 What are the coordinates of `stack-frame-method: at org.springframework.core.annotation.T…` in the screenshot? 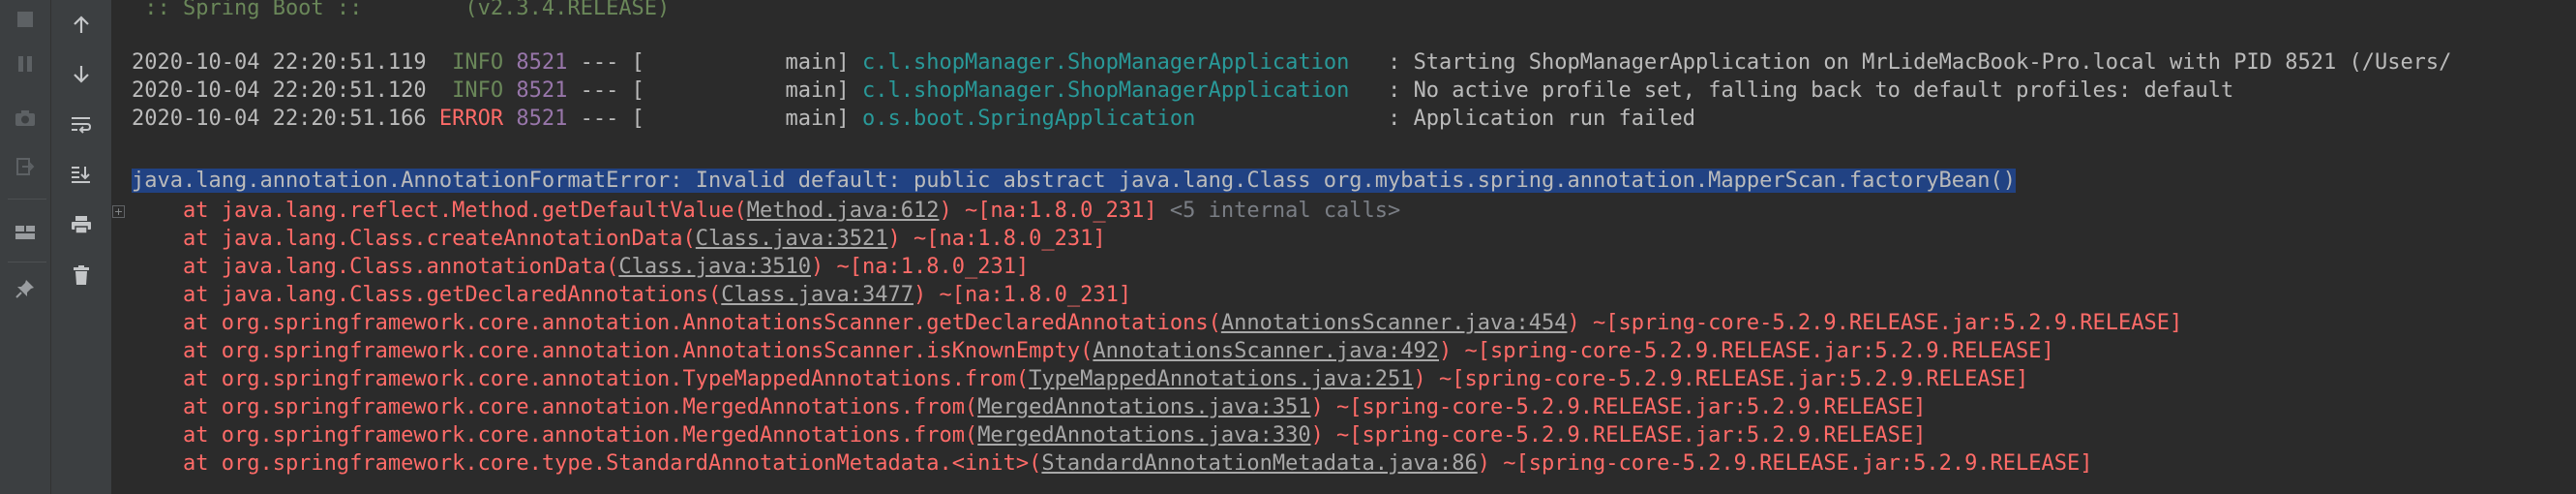 It's located at (581, 379).